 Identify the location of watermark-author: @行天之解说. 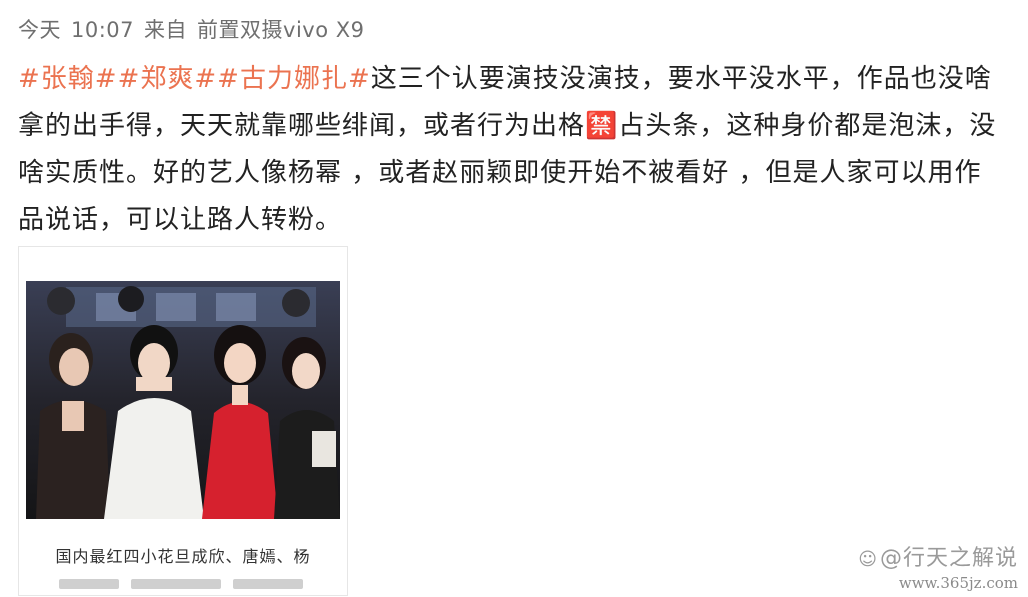
(948, 558).